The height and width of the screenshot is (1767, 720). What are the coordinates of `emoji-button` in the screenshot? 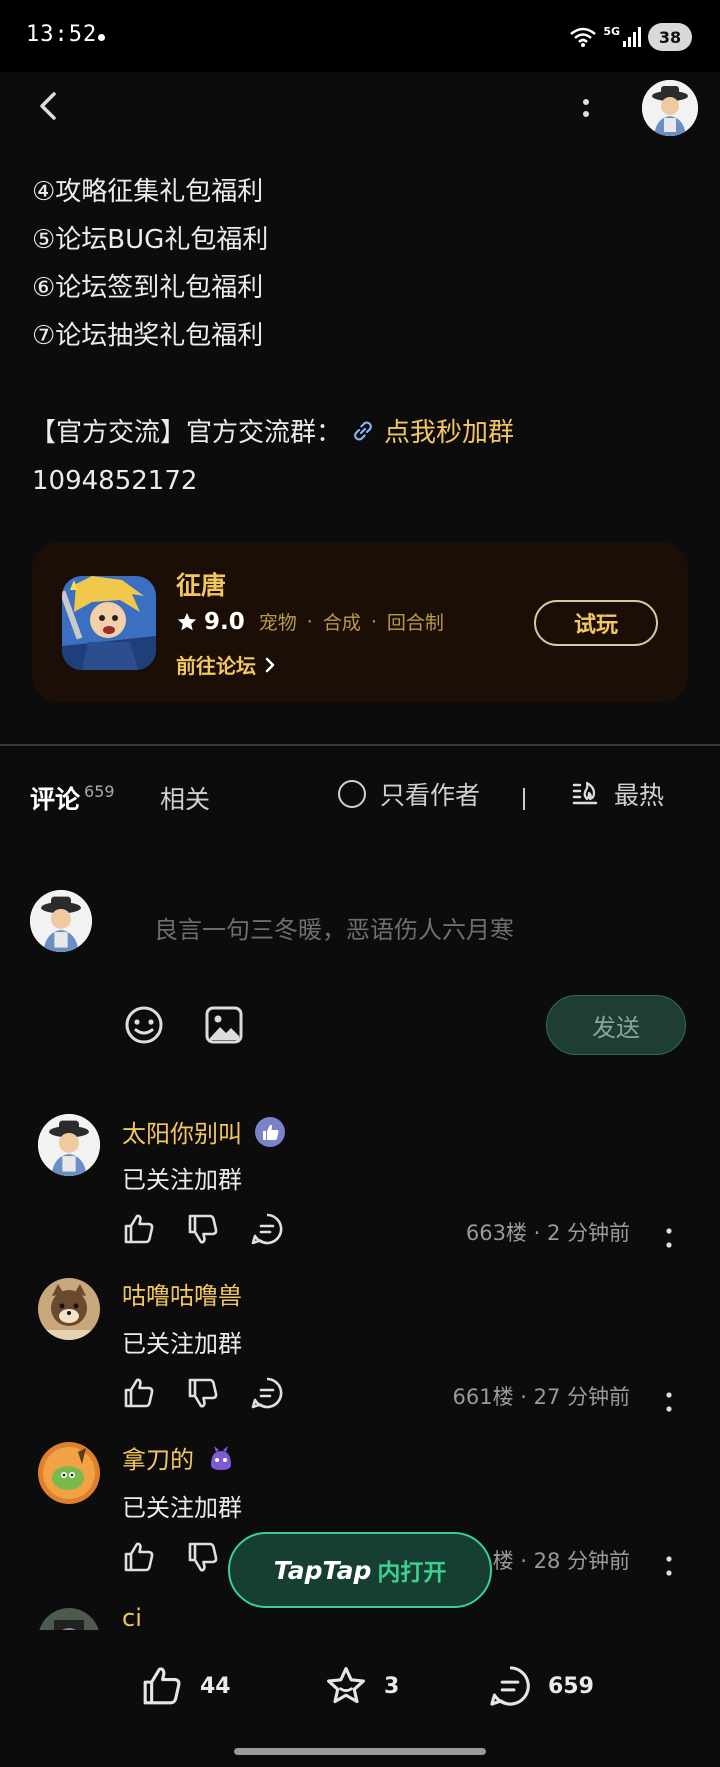 It's located at (144, 1025).